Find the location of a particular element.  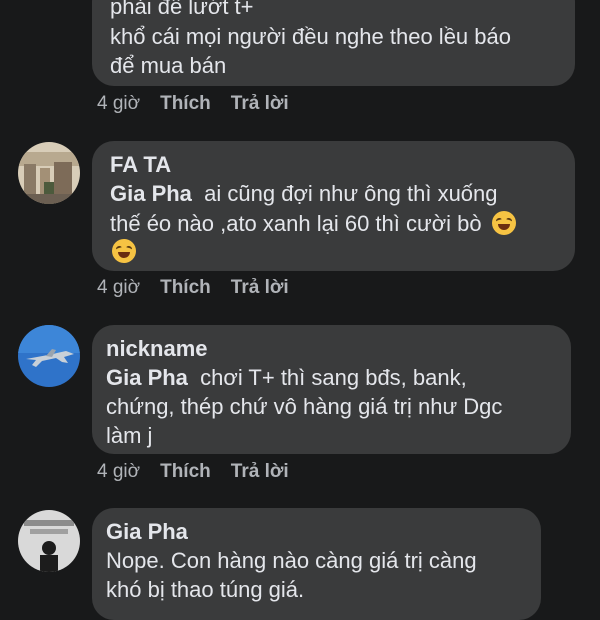

comment-text-line: Gia Pha ai cũng đợi như ông thì xuống is located at coordinates (304, 193).